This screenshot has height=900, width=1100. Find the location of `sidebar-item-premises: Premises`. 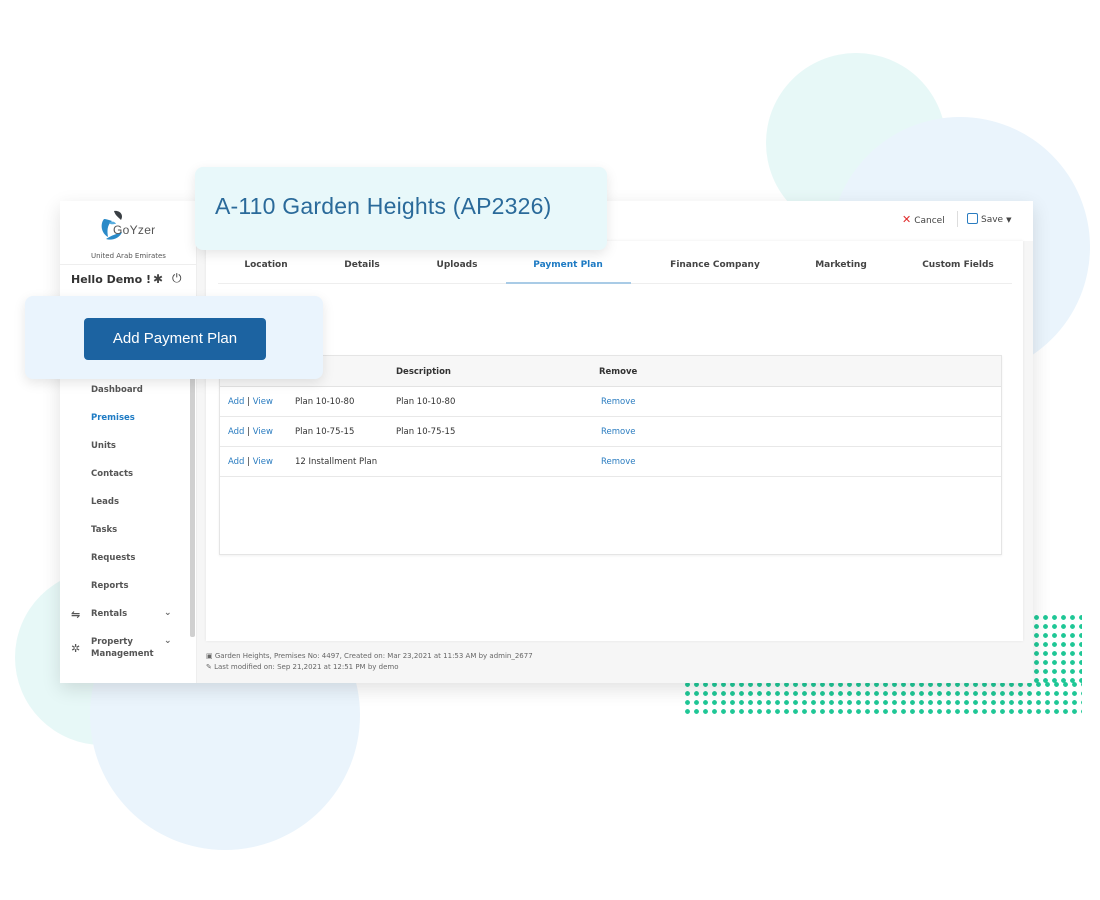

sidebar-item-premises: Premises is located at coordinates (113, 418).